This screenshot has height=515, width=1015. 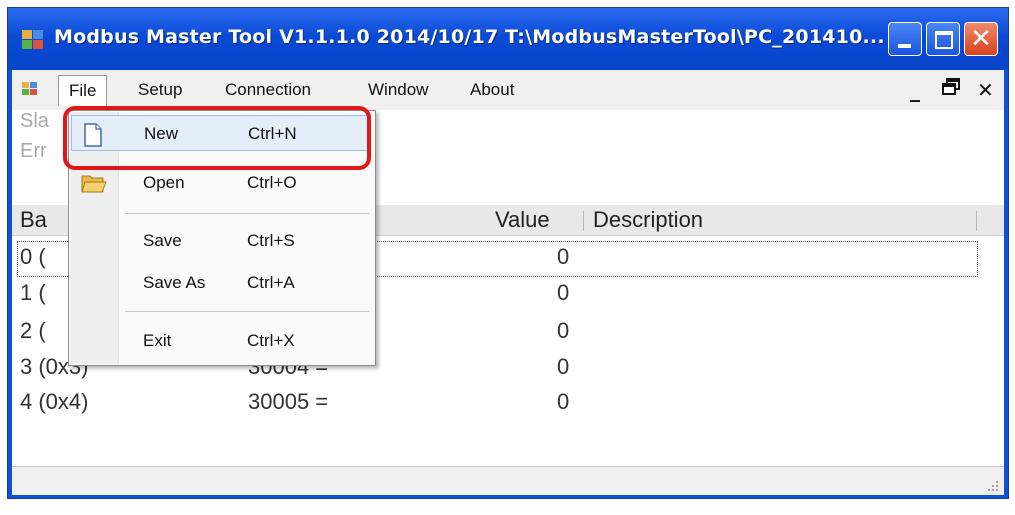 I want to click on menu-item-shortcut: Ctrl+S, so click(x=271, y=240).